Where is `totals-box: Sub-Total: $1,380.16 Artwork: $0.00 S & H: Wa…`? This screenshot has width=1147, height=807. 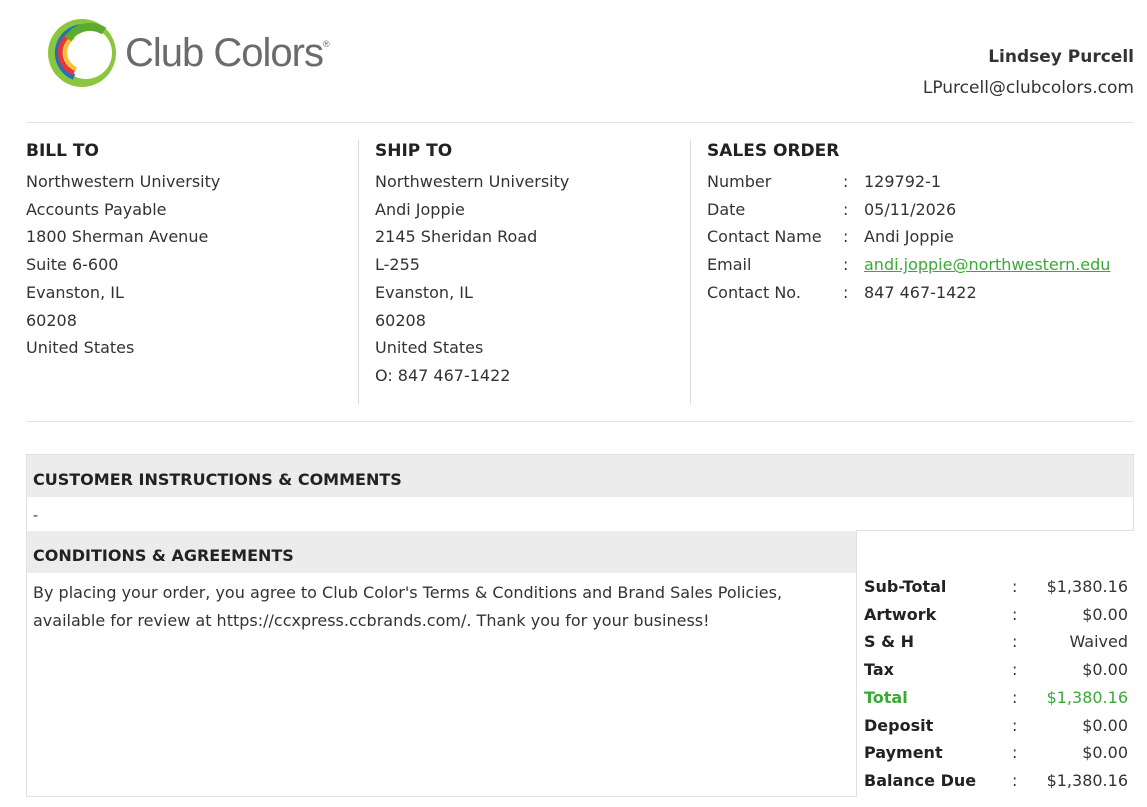
totals-box: Sub-Total: $1,380.16 Artwork: $0.00 S & H: Wa… is located at coordinates (995, 663).